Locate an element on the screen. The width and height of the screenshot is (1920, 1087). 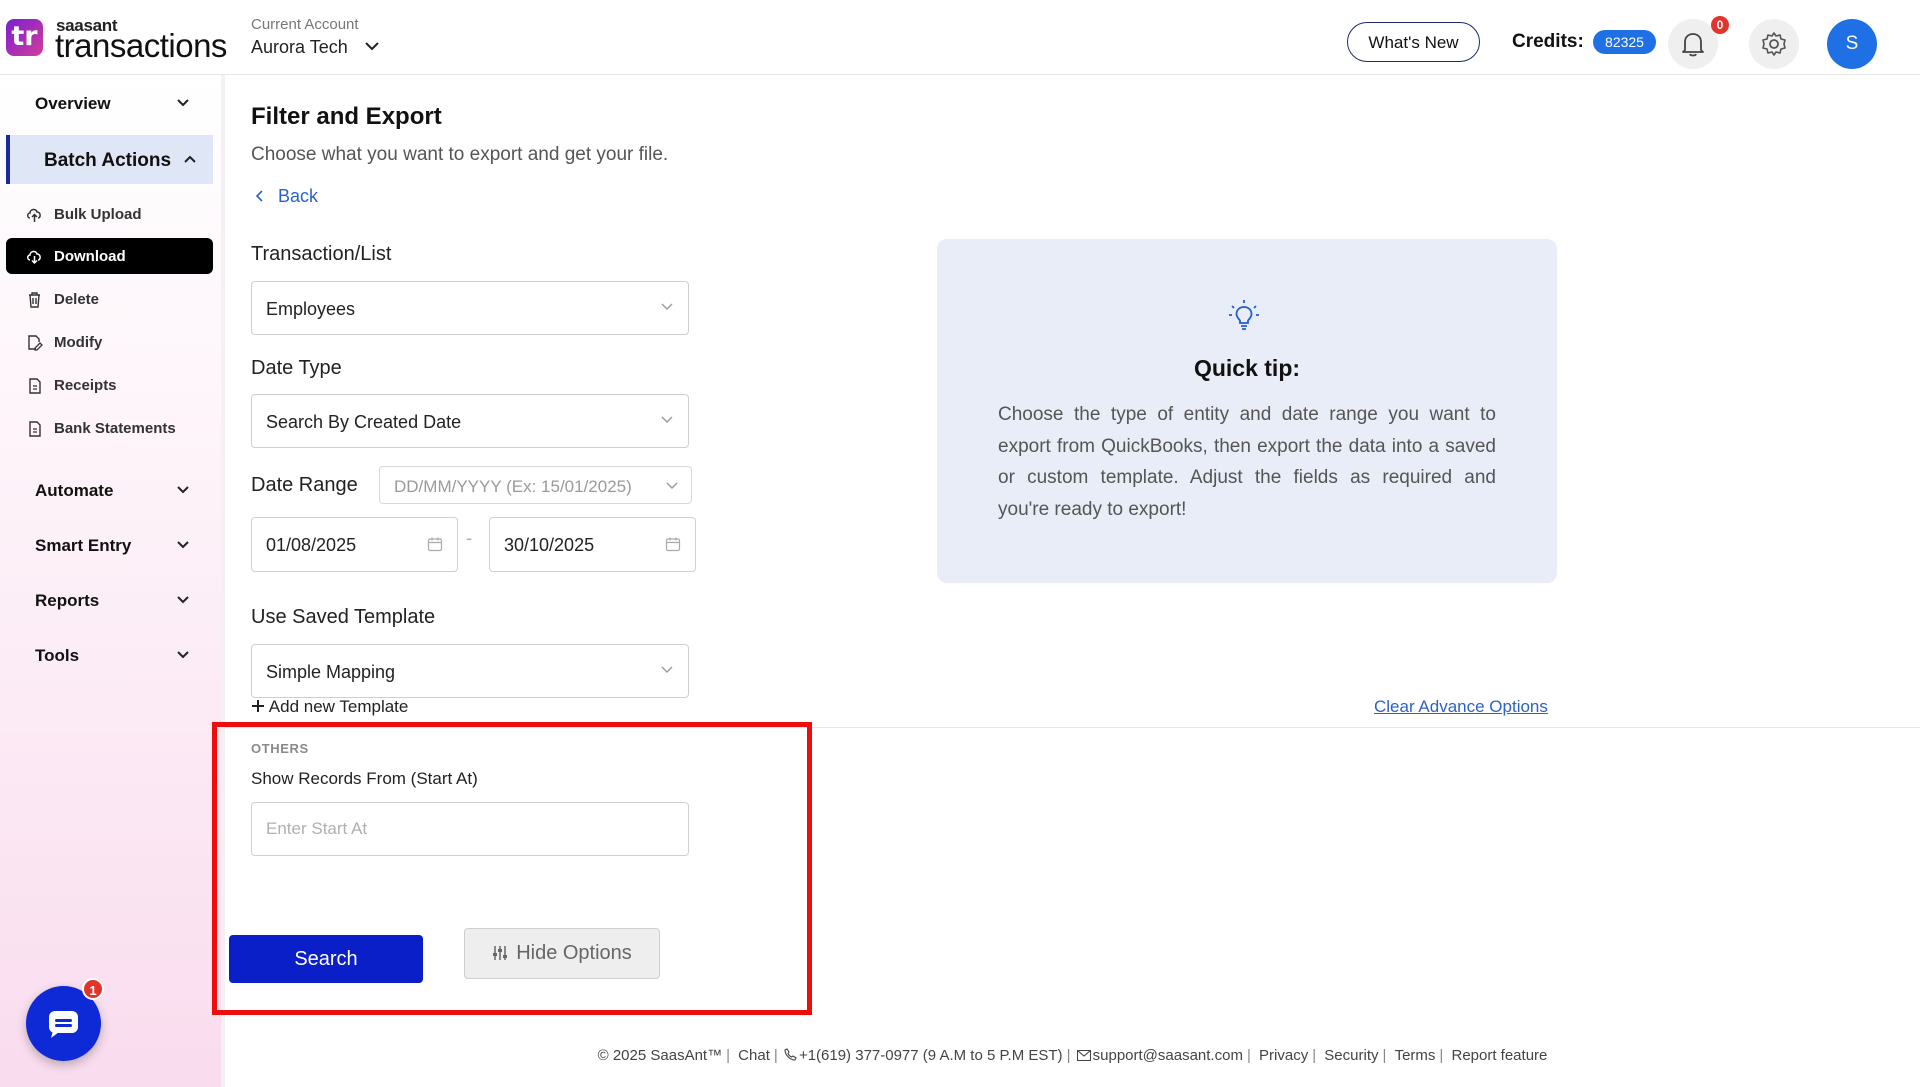
credits-label: Credits: is located at coordinates (1548, 41).